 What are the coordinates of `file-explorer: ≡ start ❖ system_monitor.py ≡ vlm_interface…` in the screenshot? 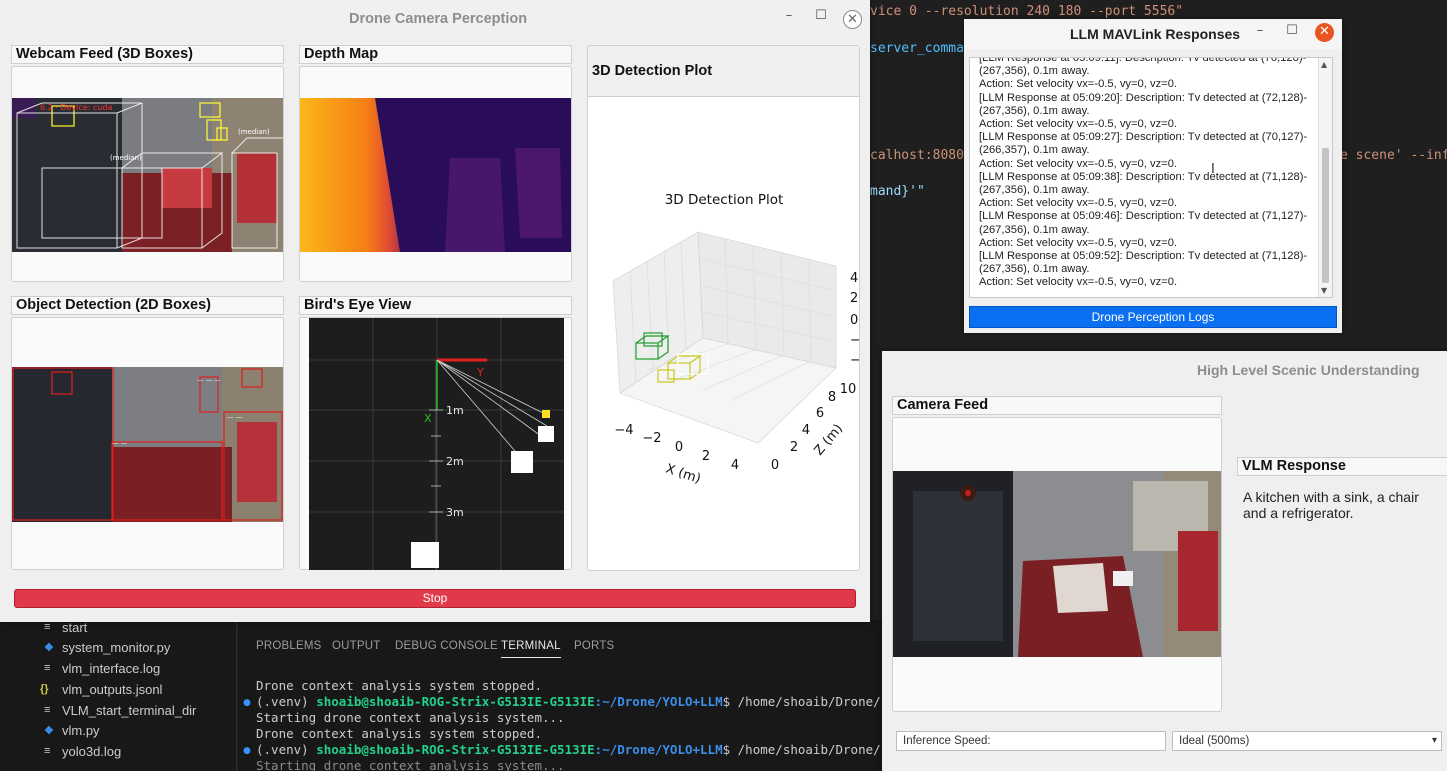 It's located at (118, 695).